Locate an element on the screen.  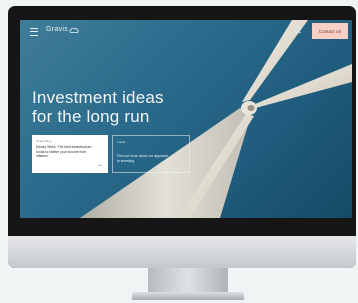
hero-title-line-2: for the long run is located at coordinates (91, 116).